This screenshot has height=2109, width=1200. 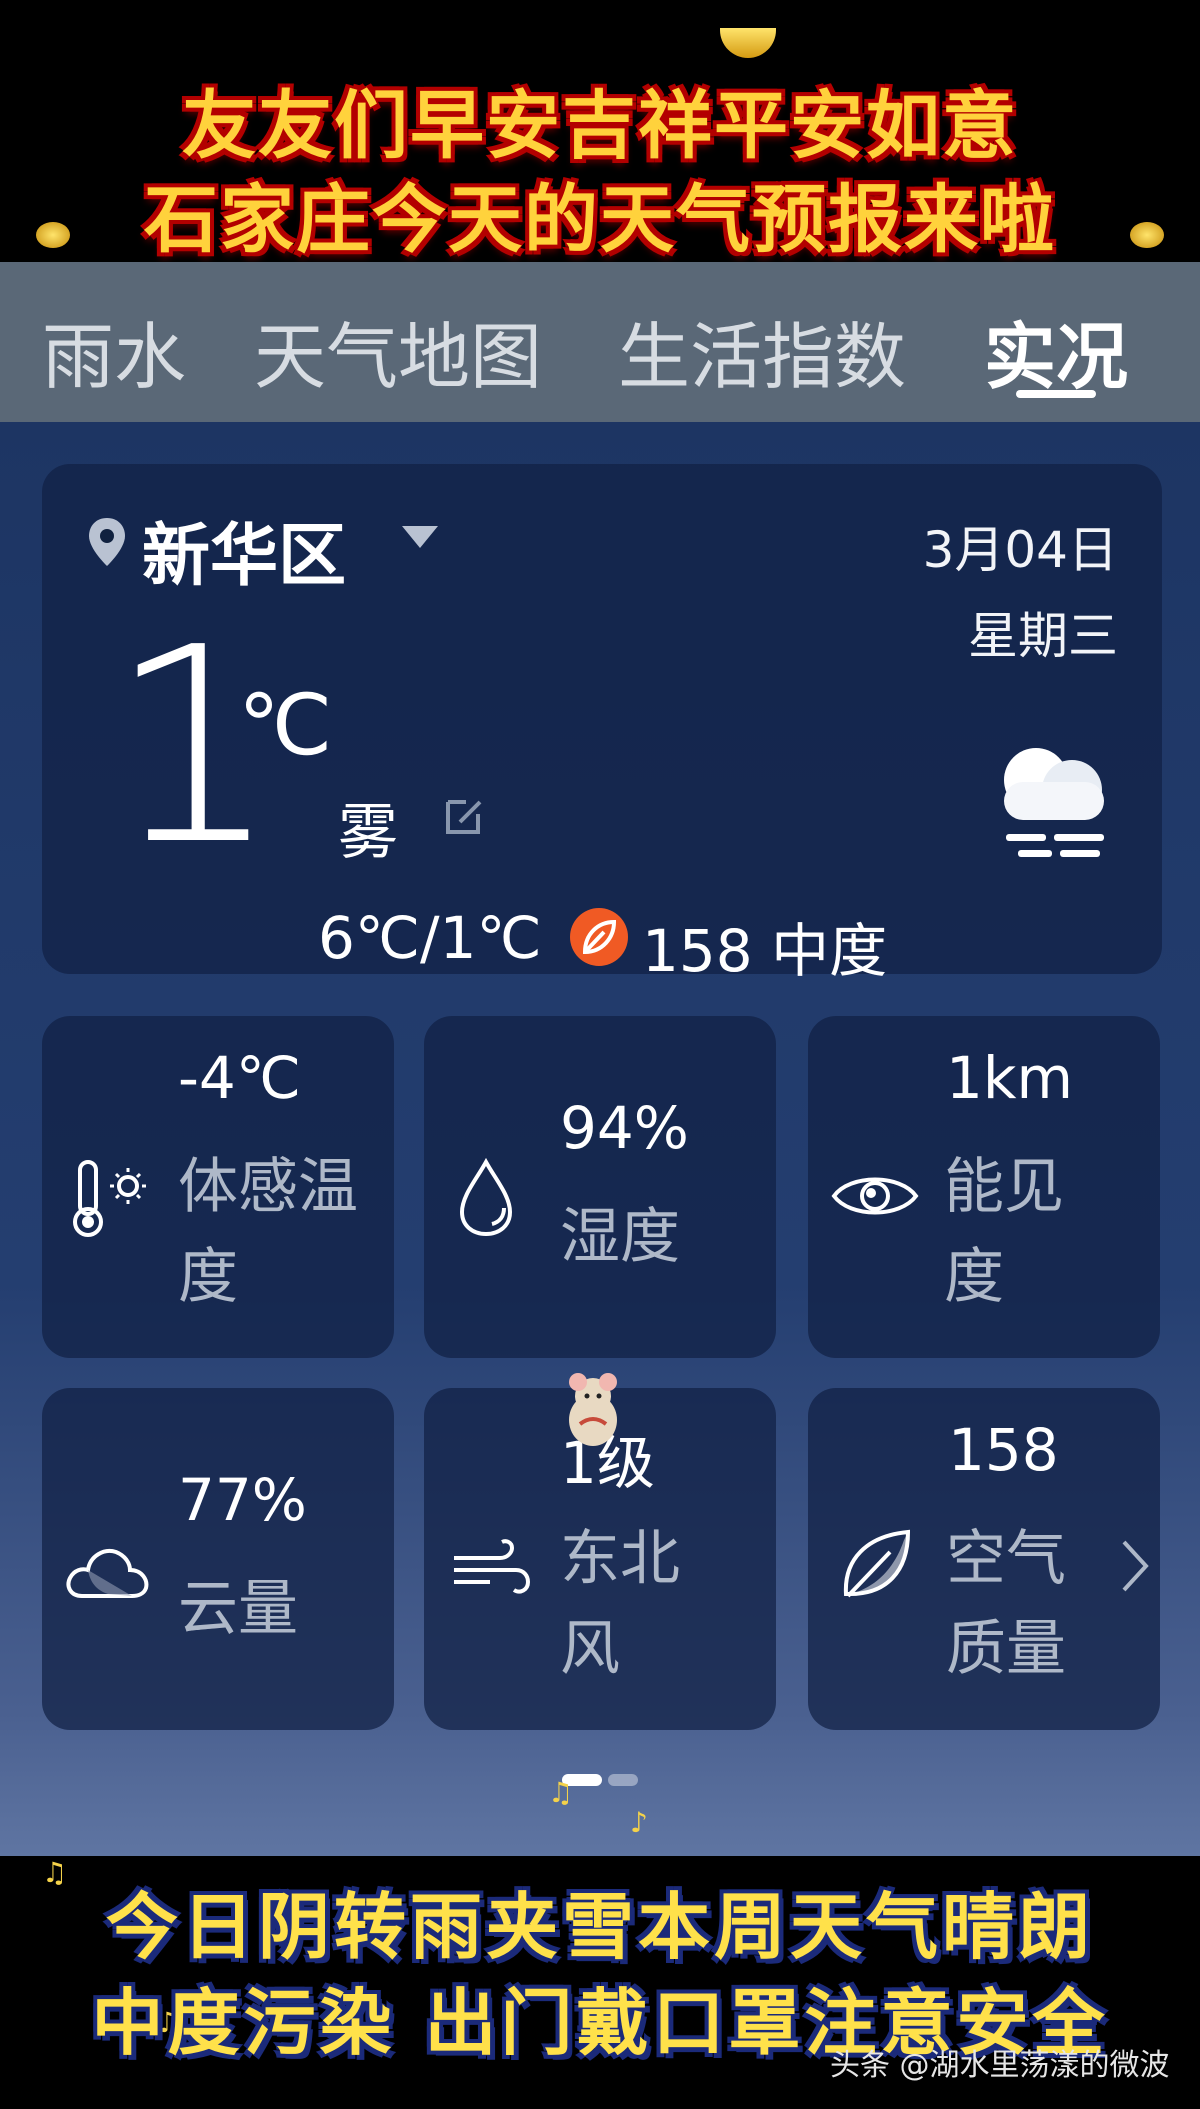 What do you see at coordinates (238, 1609) in the screenshot?
I see `cloud-cover-label: 云量` at bounding box center [238, 1609].